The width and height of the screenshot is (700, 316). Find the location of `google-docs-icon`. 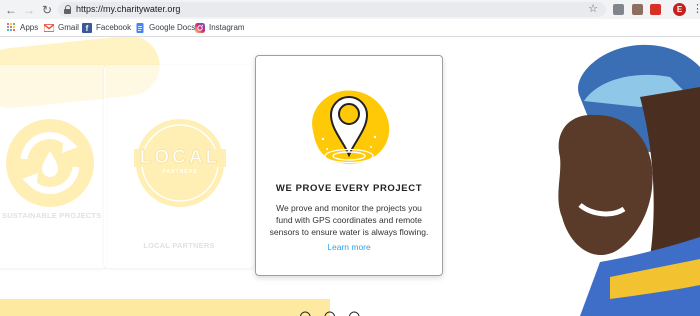

google-docs-icon is located at coordinates (140, 27).